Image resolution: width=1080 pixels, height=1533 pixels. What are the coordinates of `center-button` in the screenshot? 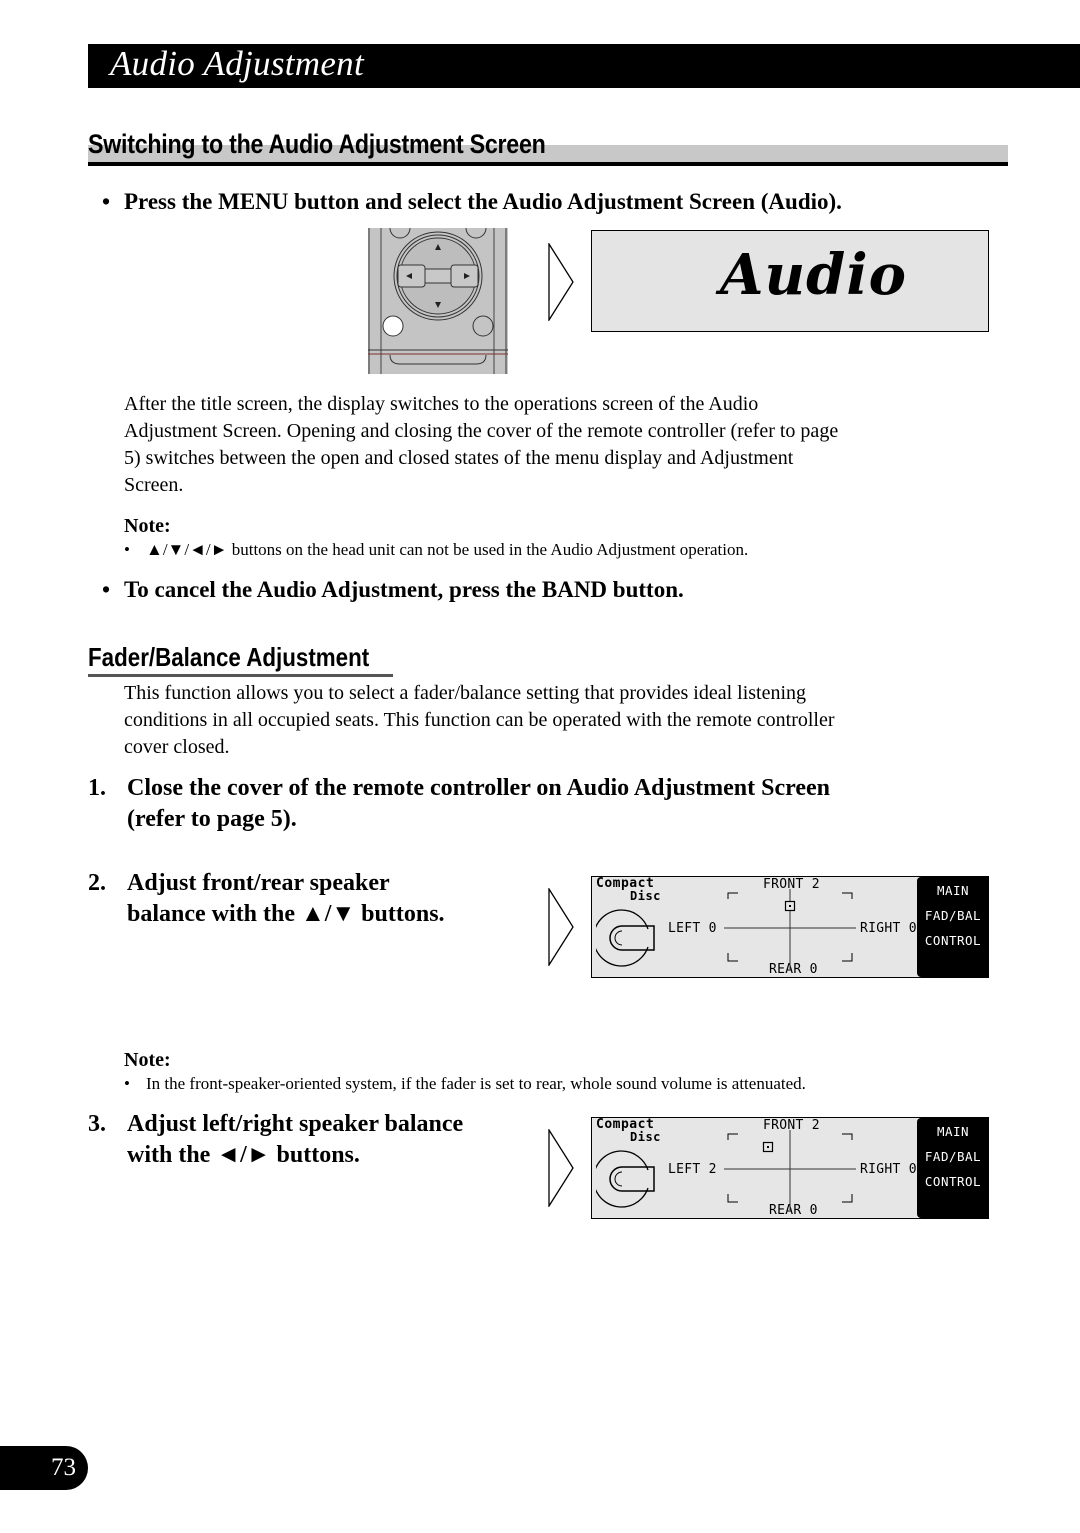 It's located at (438, 276).